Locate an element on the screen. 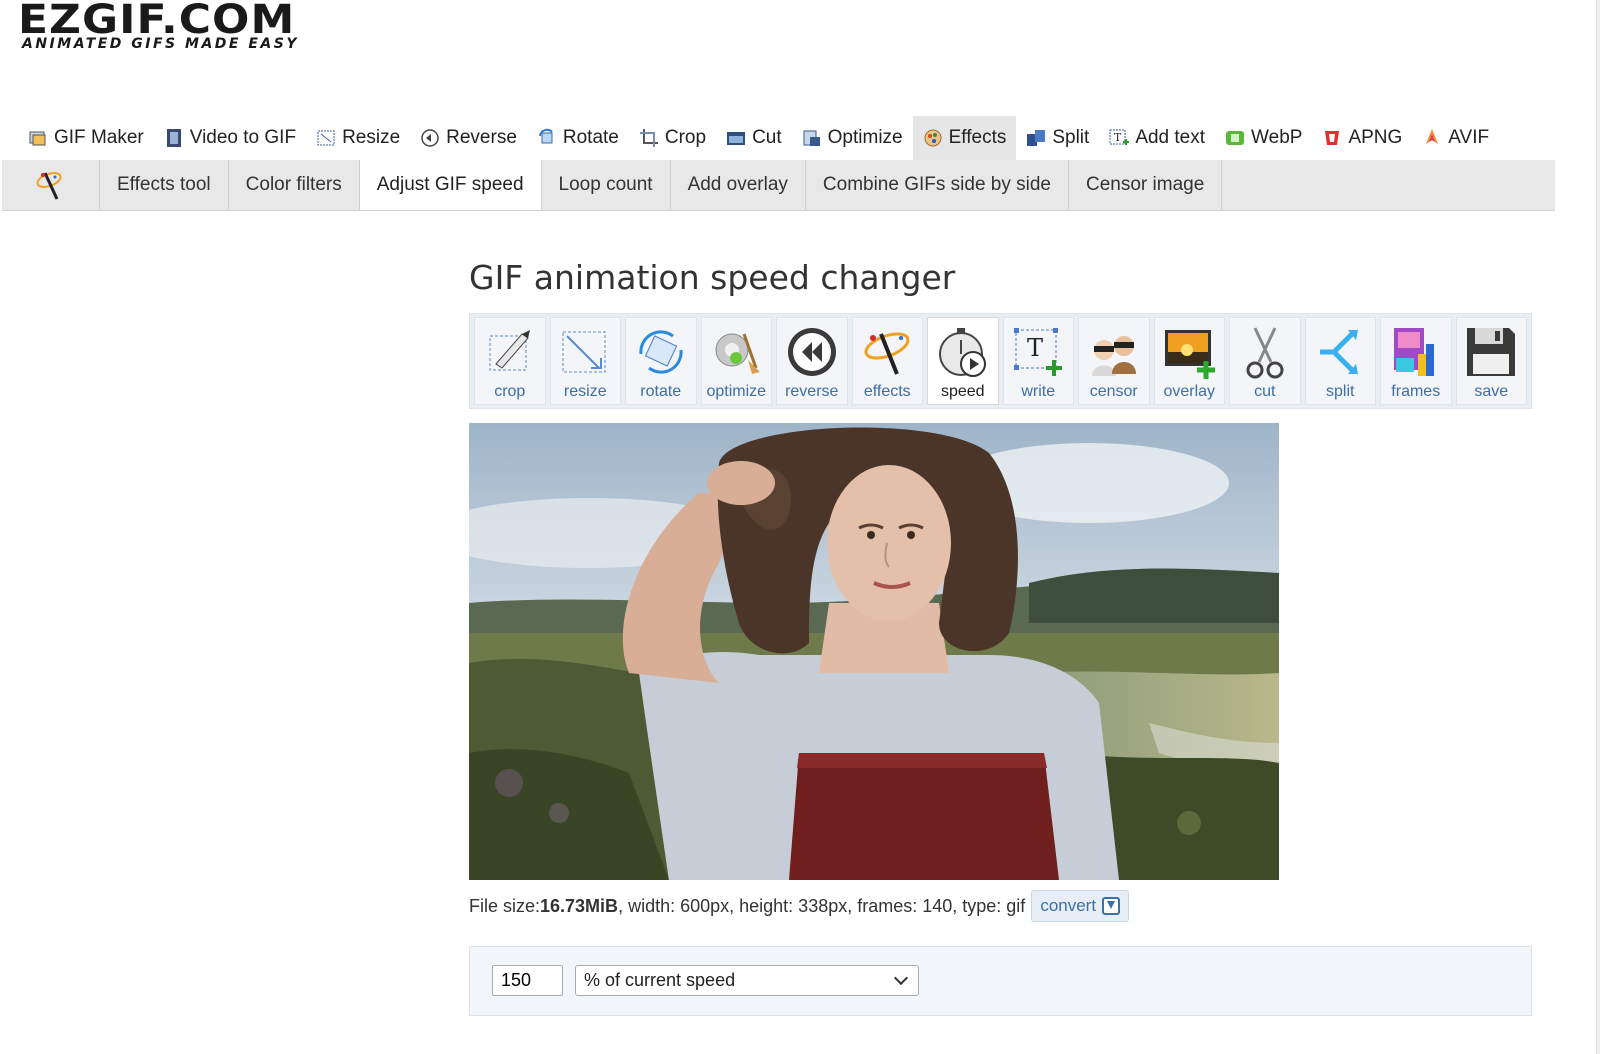 This screenshot has width=1600, height=1054. nav-label: GIF Maker is located at coordinates (99, 137).